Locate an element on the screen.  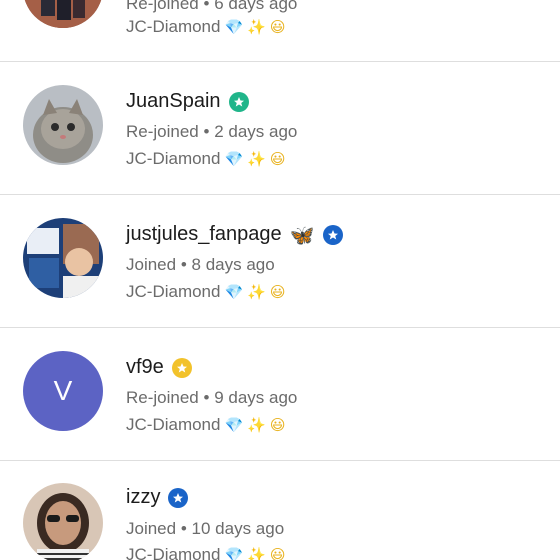
member-name-line: JuanSpain is located at coordinates (187, 101).